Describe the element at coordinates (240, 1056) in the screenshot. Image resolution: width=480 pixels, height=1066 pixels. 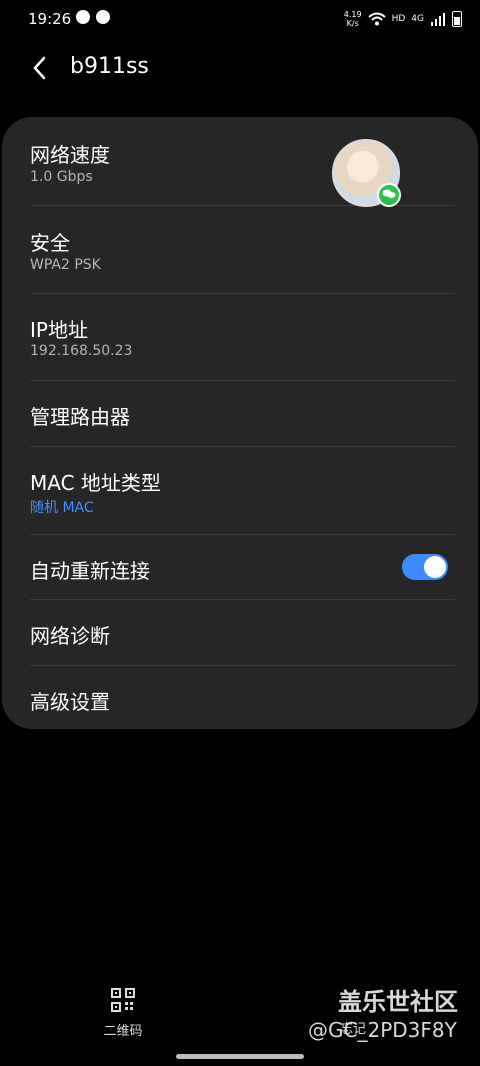
I see `home-indicator` at that location.